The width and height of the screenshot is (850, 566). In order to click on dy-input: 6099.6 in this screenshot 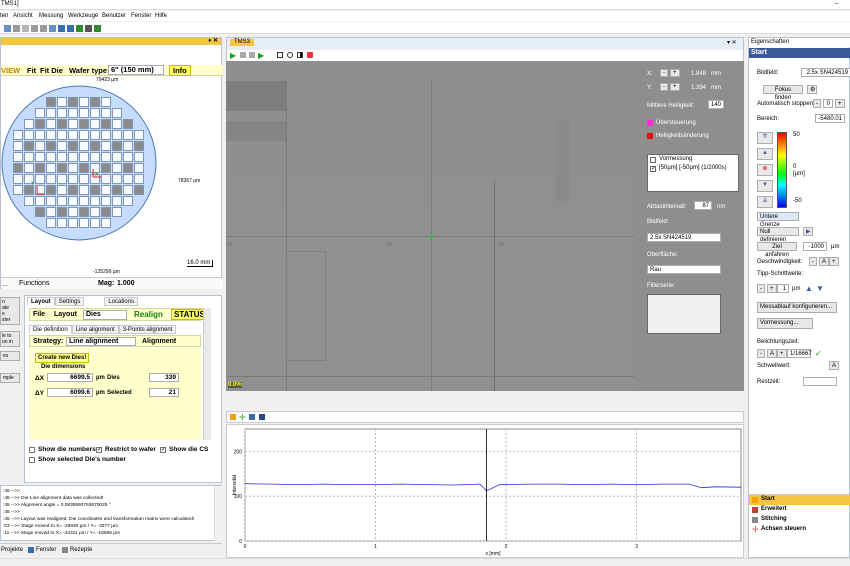, I will do `click(70, 392)`.